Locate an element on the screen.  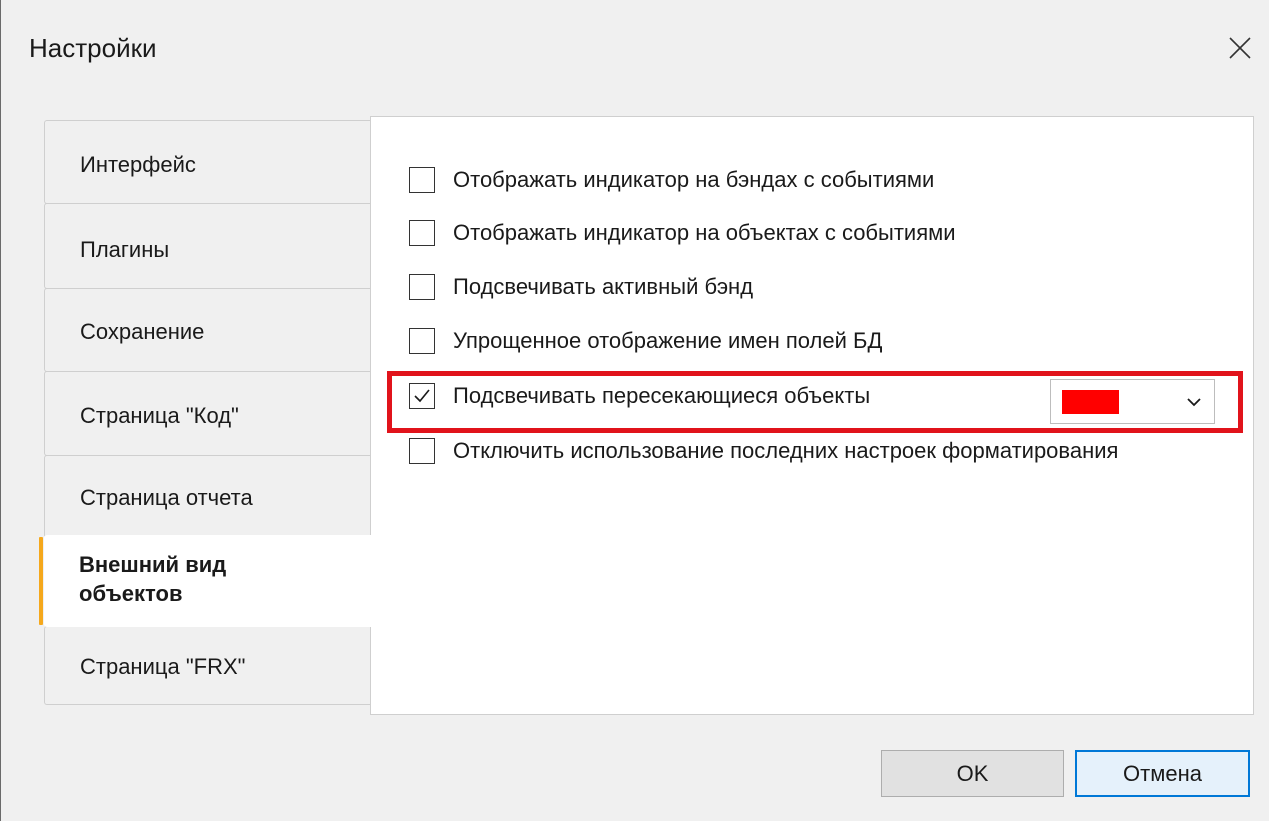
checkmark-icon is located at coordinates (422, 396).